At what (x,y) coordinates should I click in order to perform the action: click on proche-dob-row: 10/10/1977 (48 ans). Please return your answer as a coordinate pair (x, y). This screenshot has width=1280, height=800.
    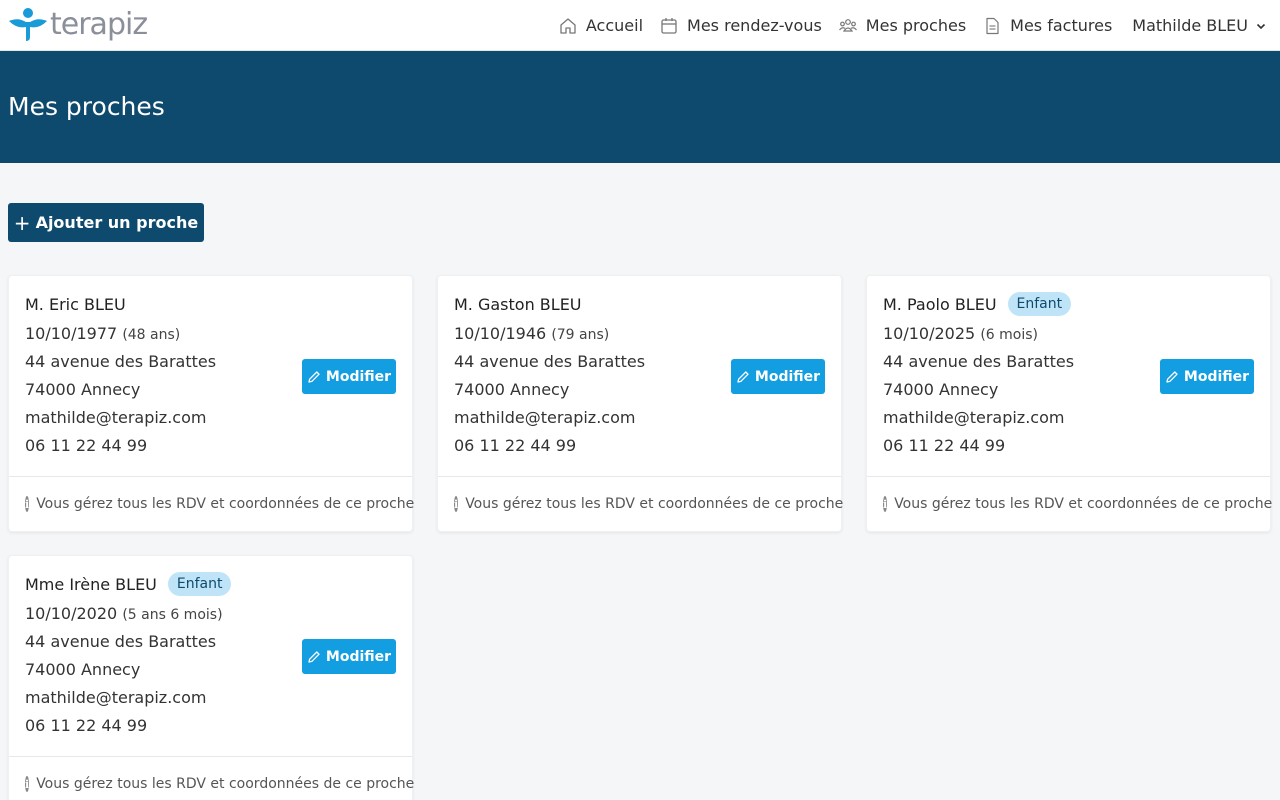
    Looking at the image, I should click on (210, 334).